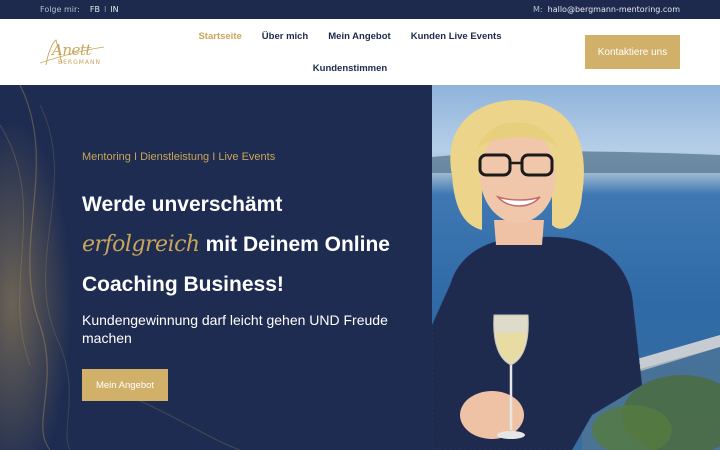 Image resolution: width=720 pixels, height=450 pixels. Describe the element at coordinates (60, 9) in the screenshot. I see `follow-label: Folge mir:` at that location.